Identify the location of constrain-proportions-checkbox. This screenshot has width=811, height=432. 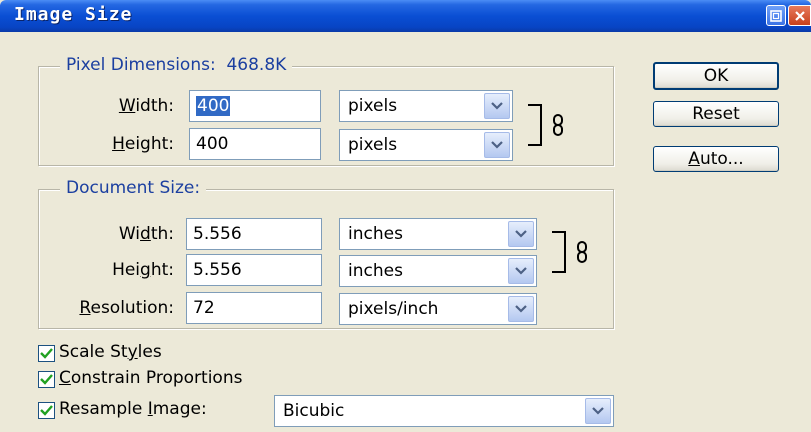
(46, 379).